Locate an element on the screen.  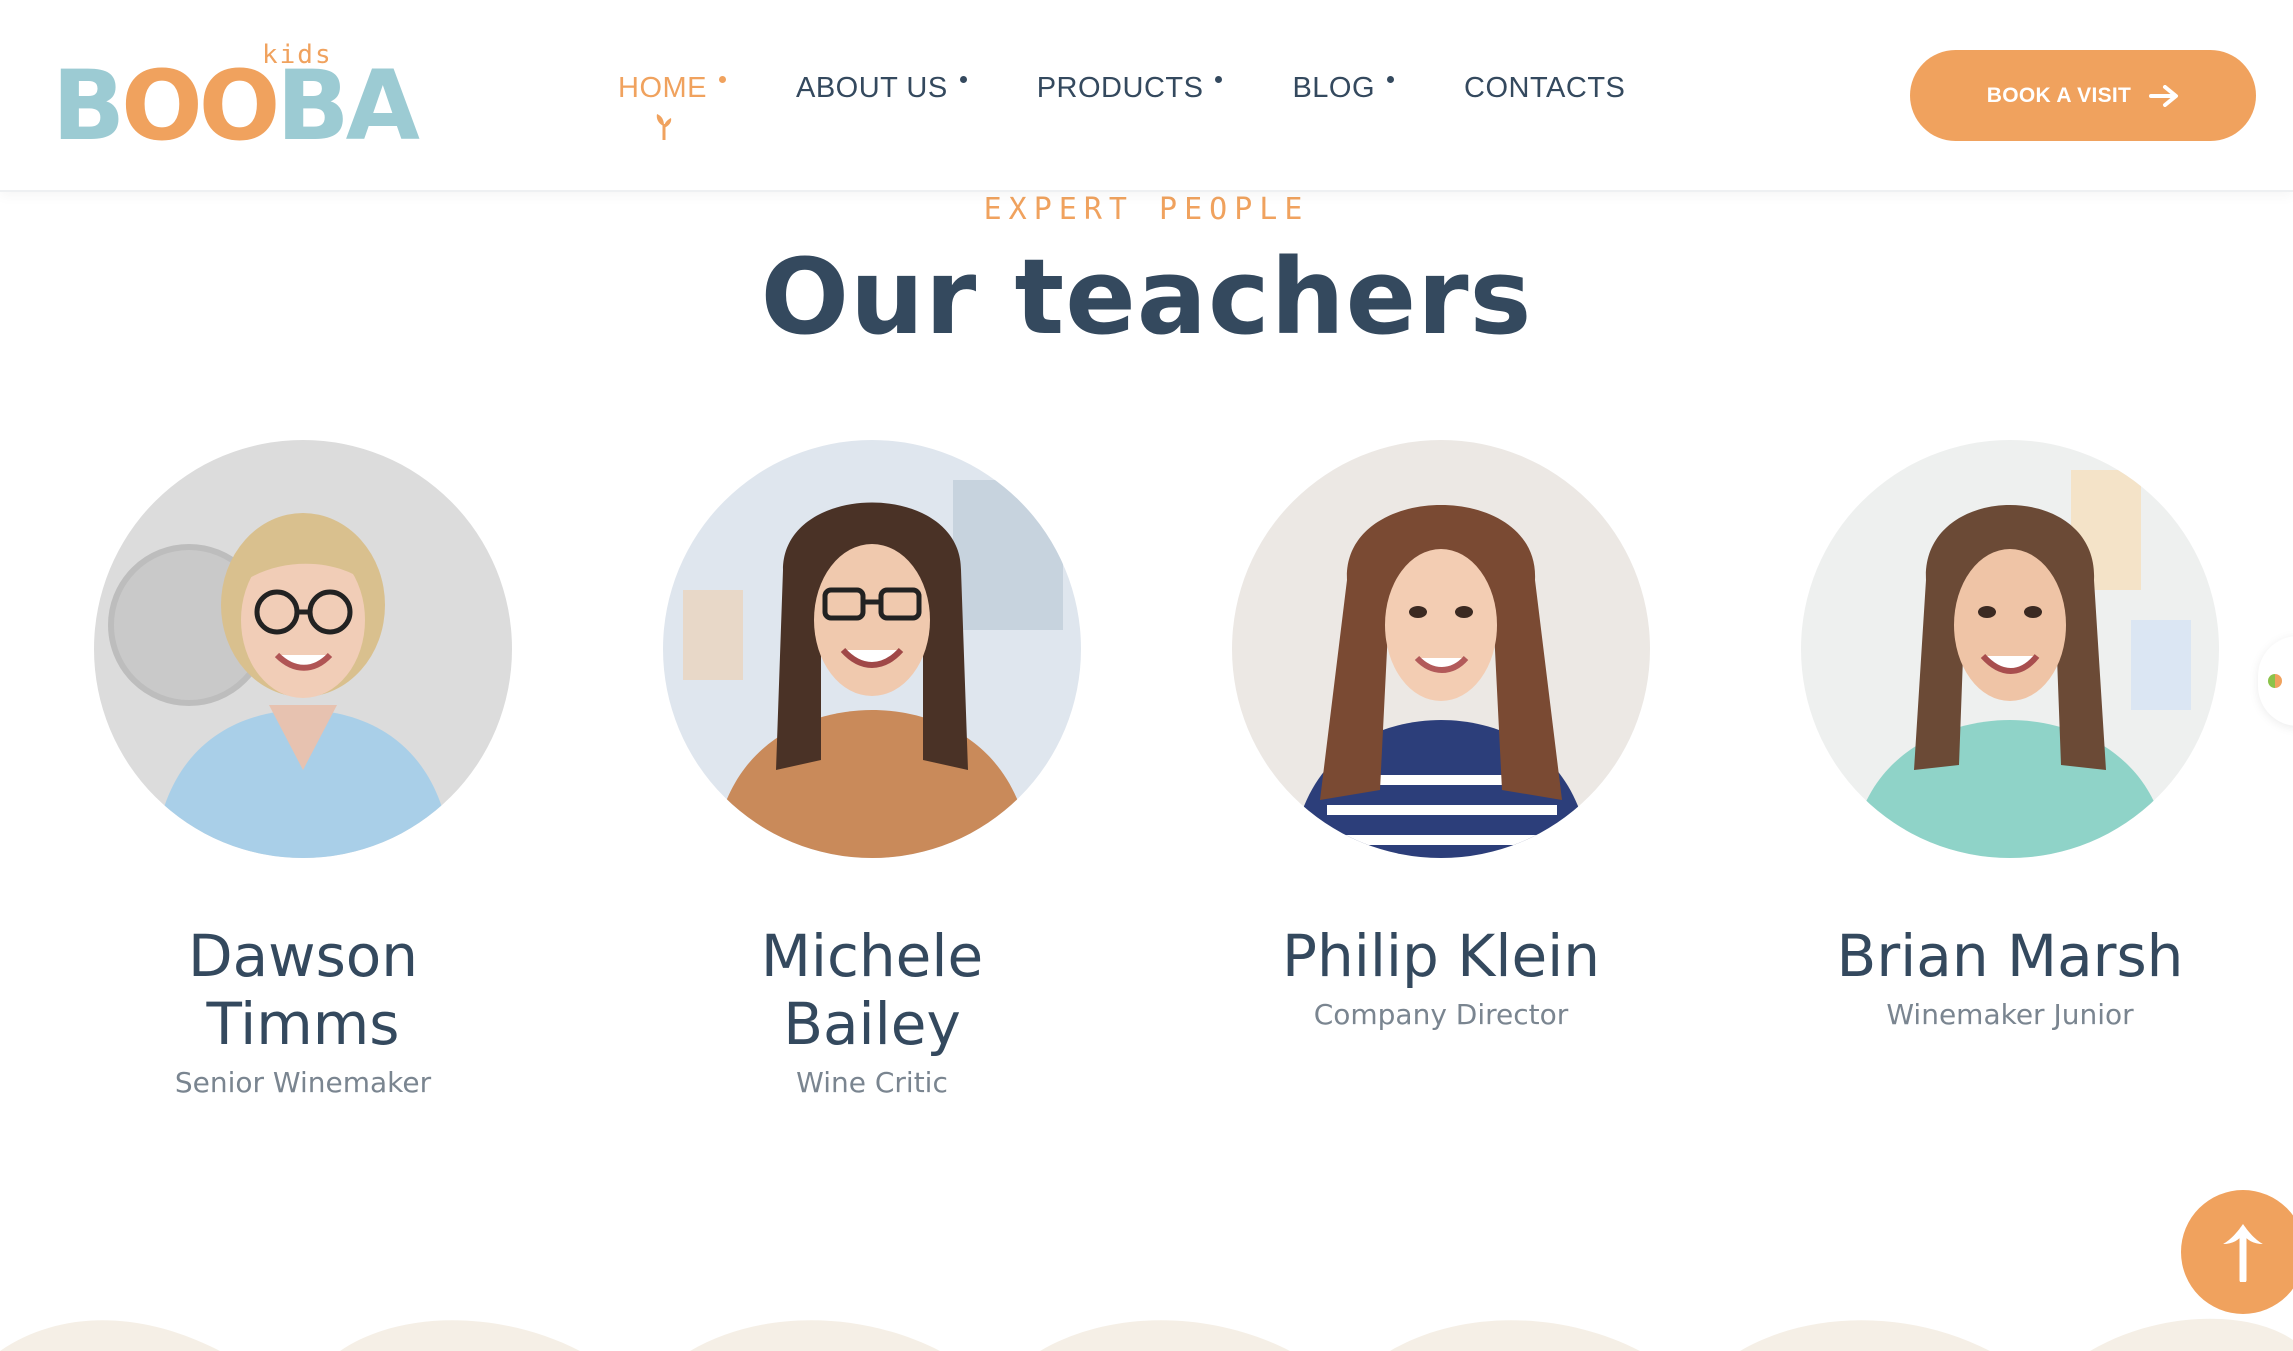
main-nav: HOME ABOUT US PRODUCTS BLOG CONTACTS is located at coordinates (1156, 106).